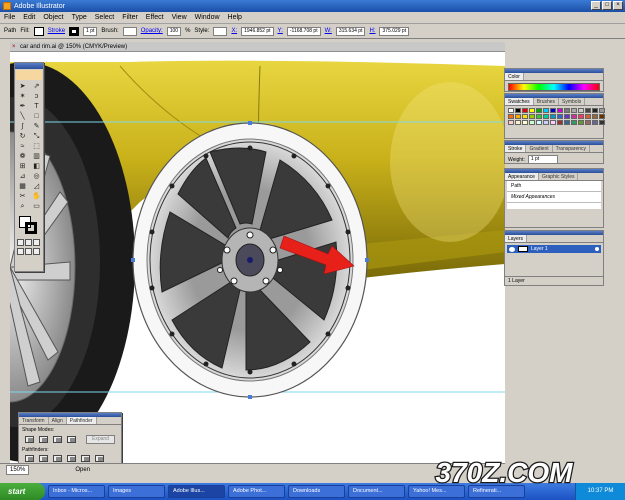 The image size is (625, 500). Describe the element at coordinates (22, 146) in the screenshot. I see `warp-tool-icon: ≈` at that location.